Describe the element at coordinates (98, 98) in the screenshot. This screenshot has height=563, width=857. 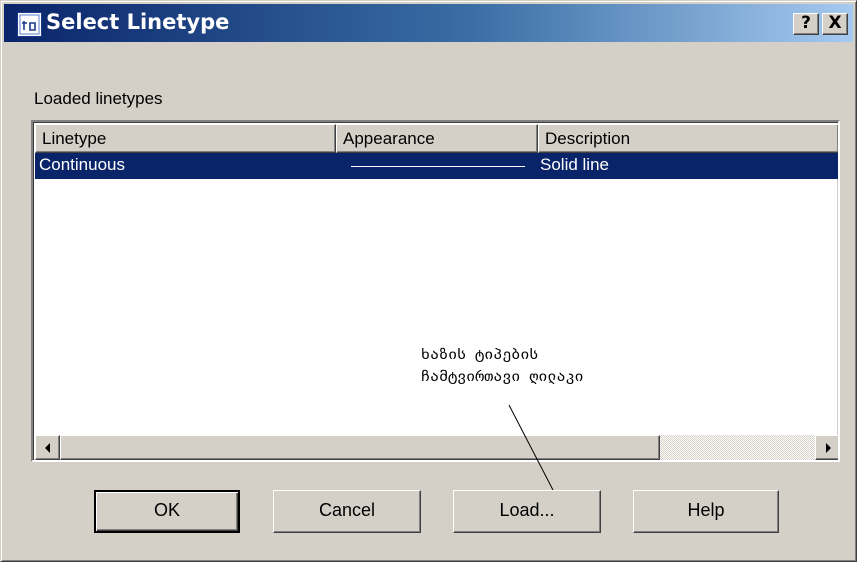
I see `loaded-linetypes-label: Loaded linetypes` at that location.